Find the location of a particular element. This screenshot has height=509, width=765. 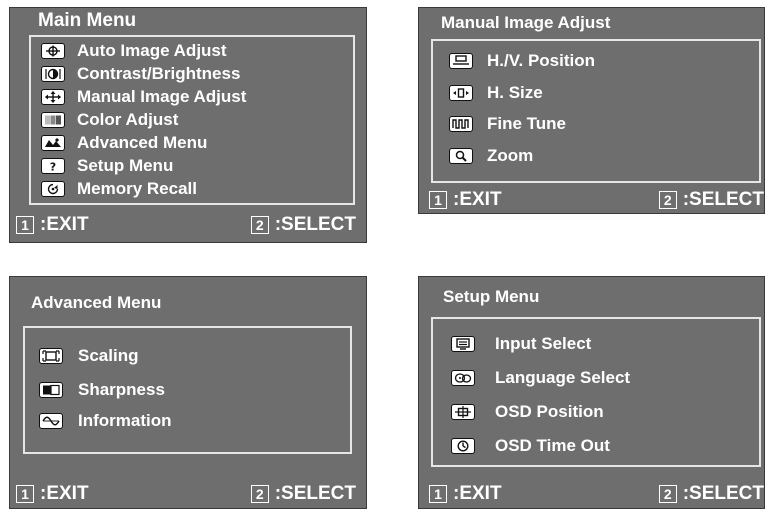

advanced-menu-footer: 1 :EXIT 2 :SELECT is located at coordinates (188, 494).